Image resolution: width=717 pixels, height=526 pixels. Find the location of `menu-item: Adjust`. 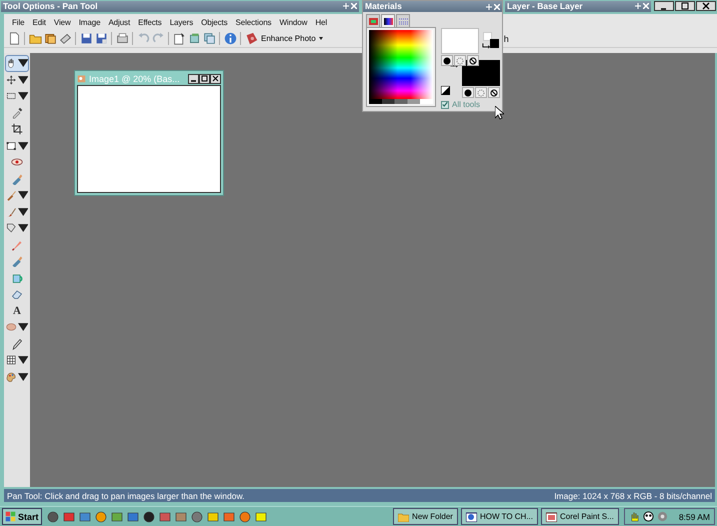

menu-item: Adjust is located at coordinates (119, 22).